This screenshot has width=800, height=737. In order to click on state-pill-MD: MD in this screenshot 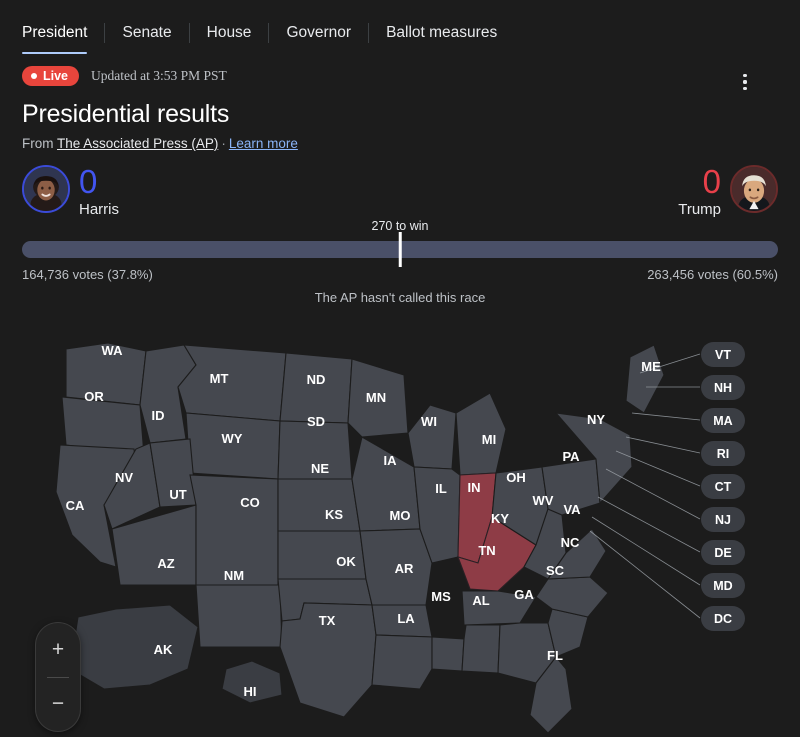, I will do `click(723, 585)`.